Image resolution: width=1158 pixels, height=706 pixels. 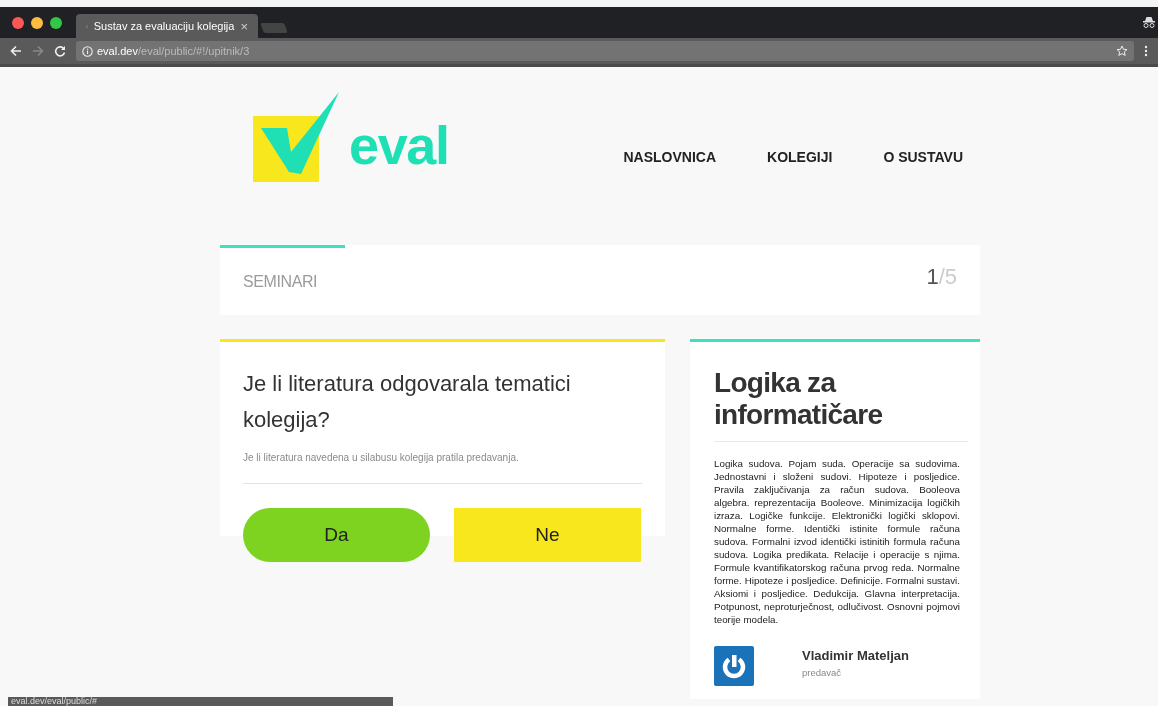 I want to click on url-text: eval.dev/eval/public/#!/upitnik/3, so click(x=173, y=51).